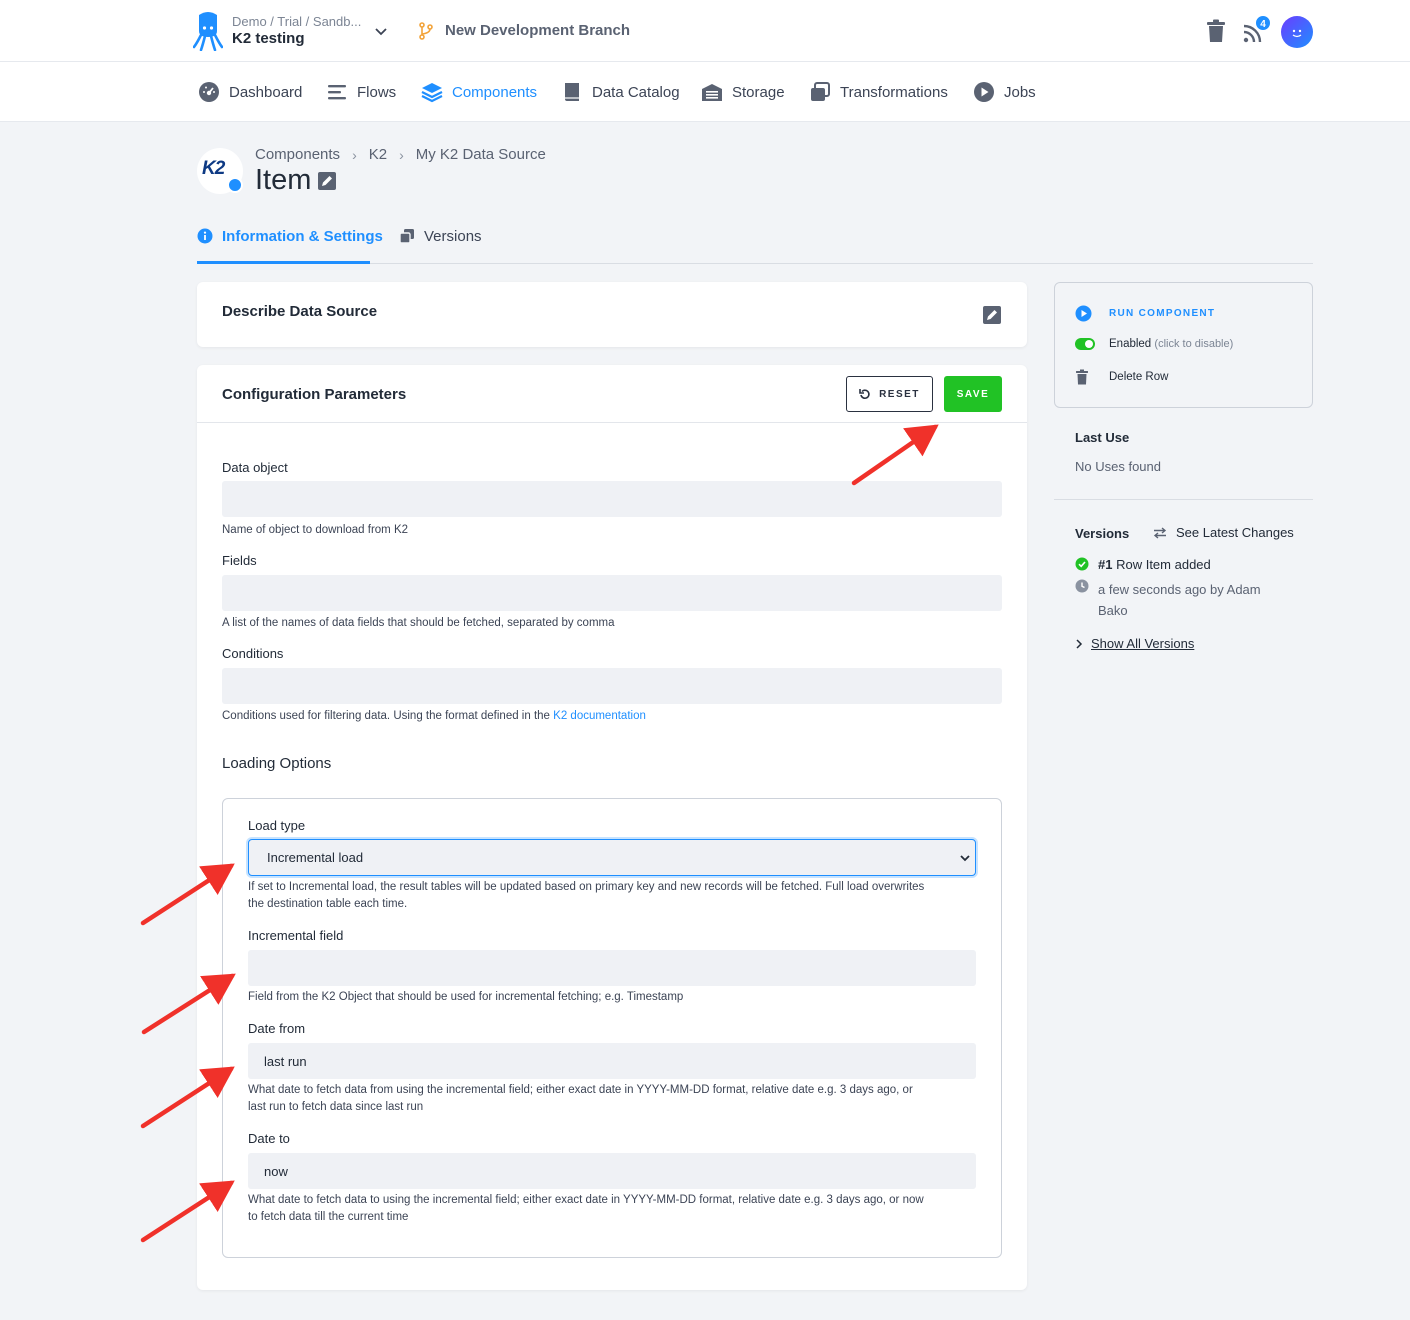 The width and height of the screenshot is (1410, 1320). Describe the element at coordinates (984, 92) in the screenshot. I see `play-icon` at that location.